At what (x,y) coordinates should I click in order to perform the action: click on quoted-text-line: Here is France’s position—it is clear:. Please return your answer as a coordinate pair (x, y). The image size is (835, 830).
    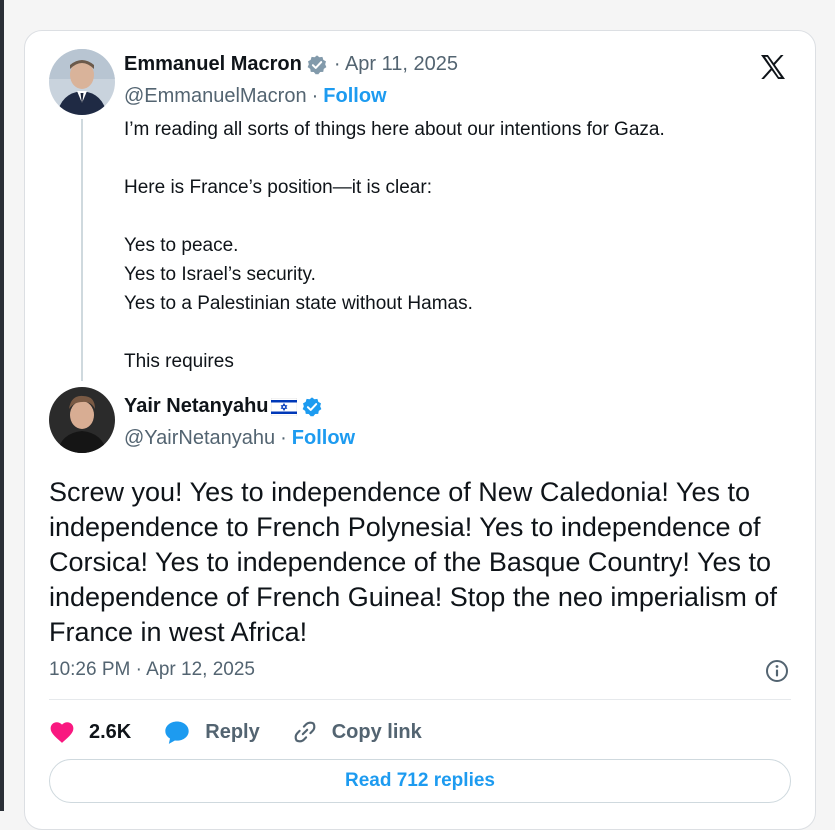
    Looking at the image, I should click on (278, 187).